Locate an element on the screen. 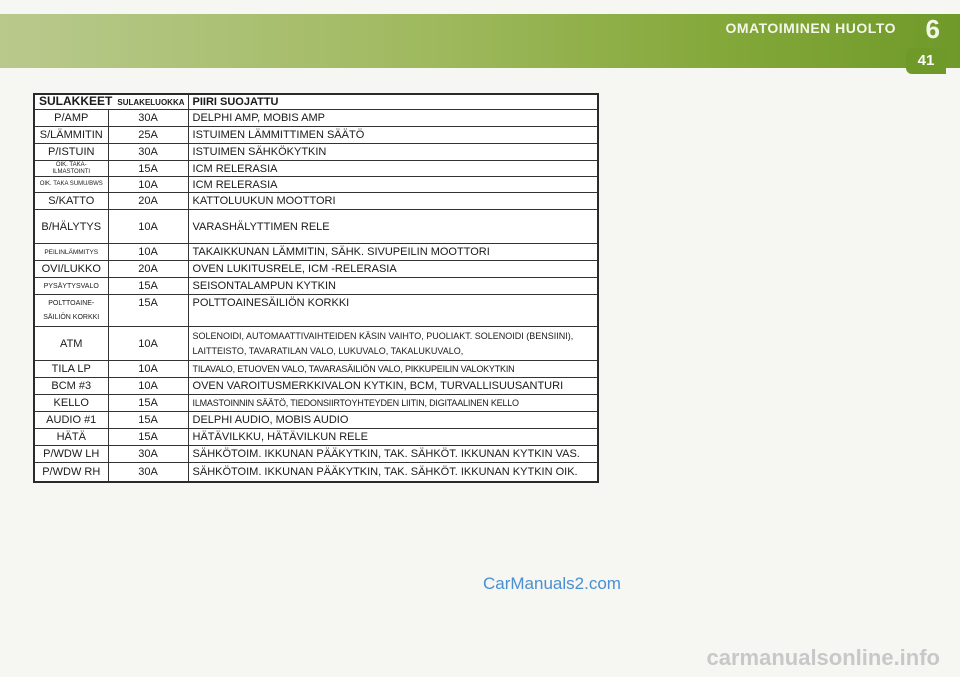  fuse-circuit: ISTUIMEN LÄMMITTIMEN SÄÄTÖ is located at coordinates (393, 135).